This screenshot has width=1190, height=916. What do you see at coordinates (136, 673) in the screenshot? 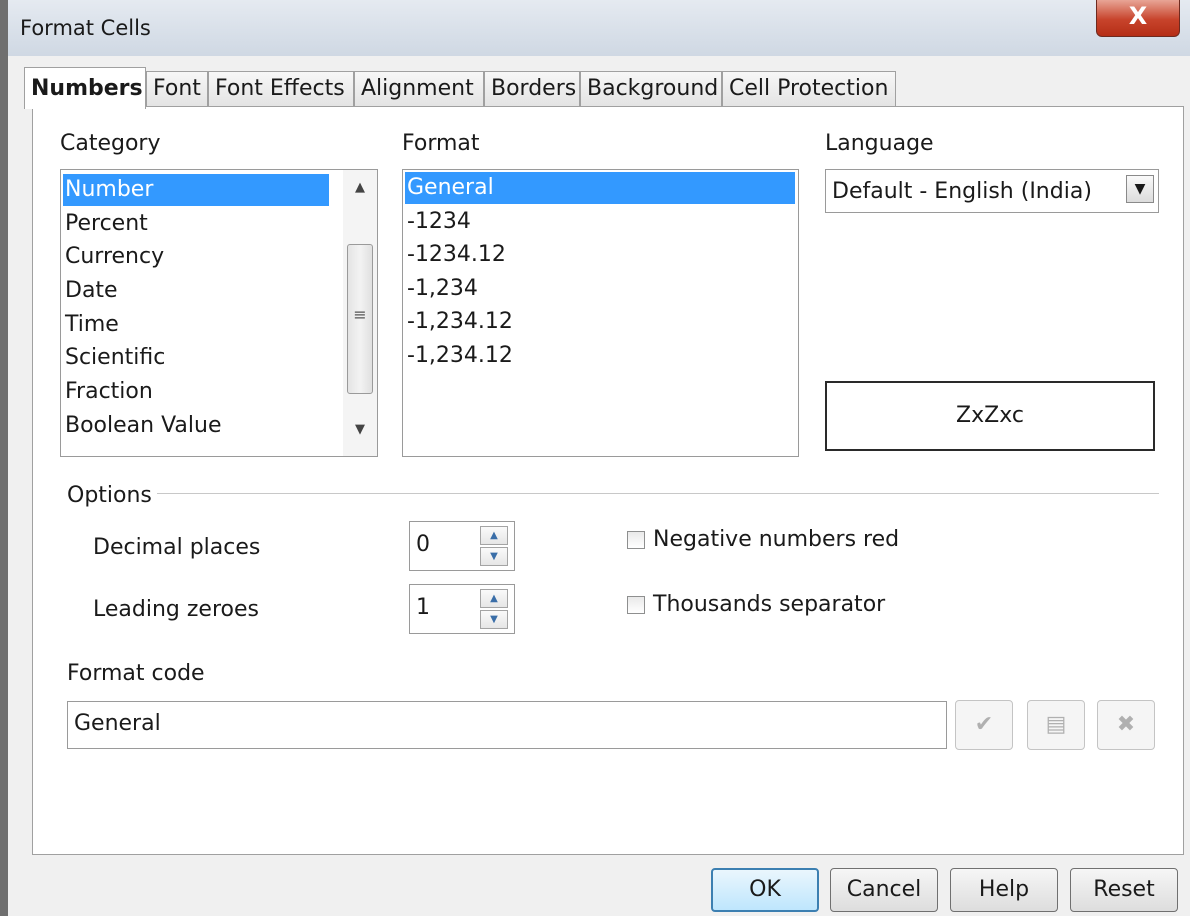
I see `format-code-label: Format code` at bounding box center [136, 673].